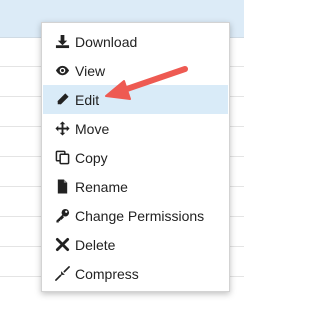  I want to click on menu-item-label: Download, so click(106, 41).